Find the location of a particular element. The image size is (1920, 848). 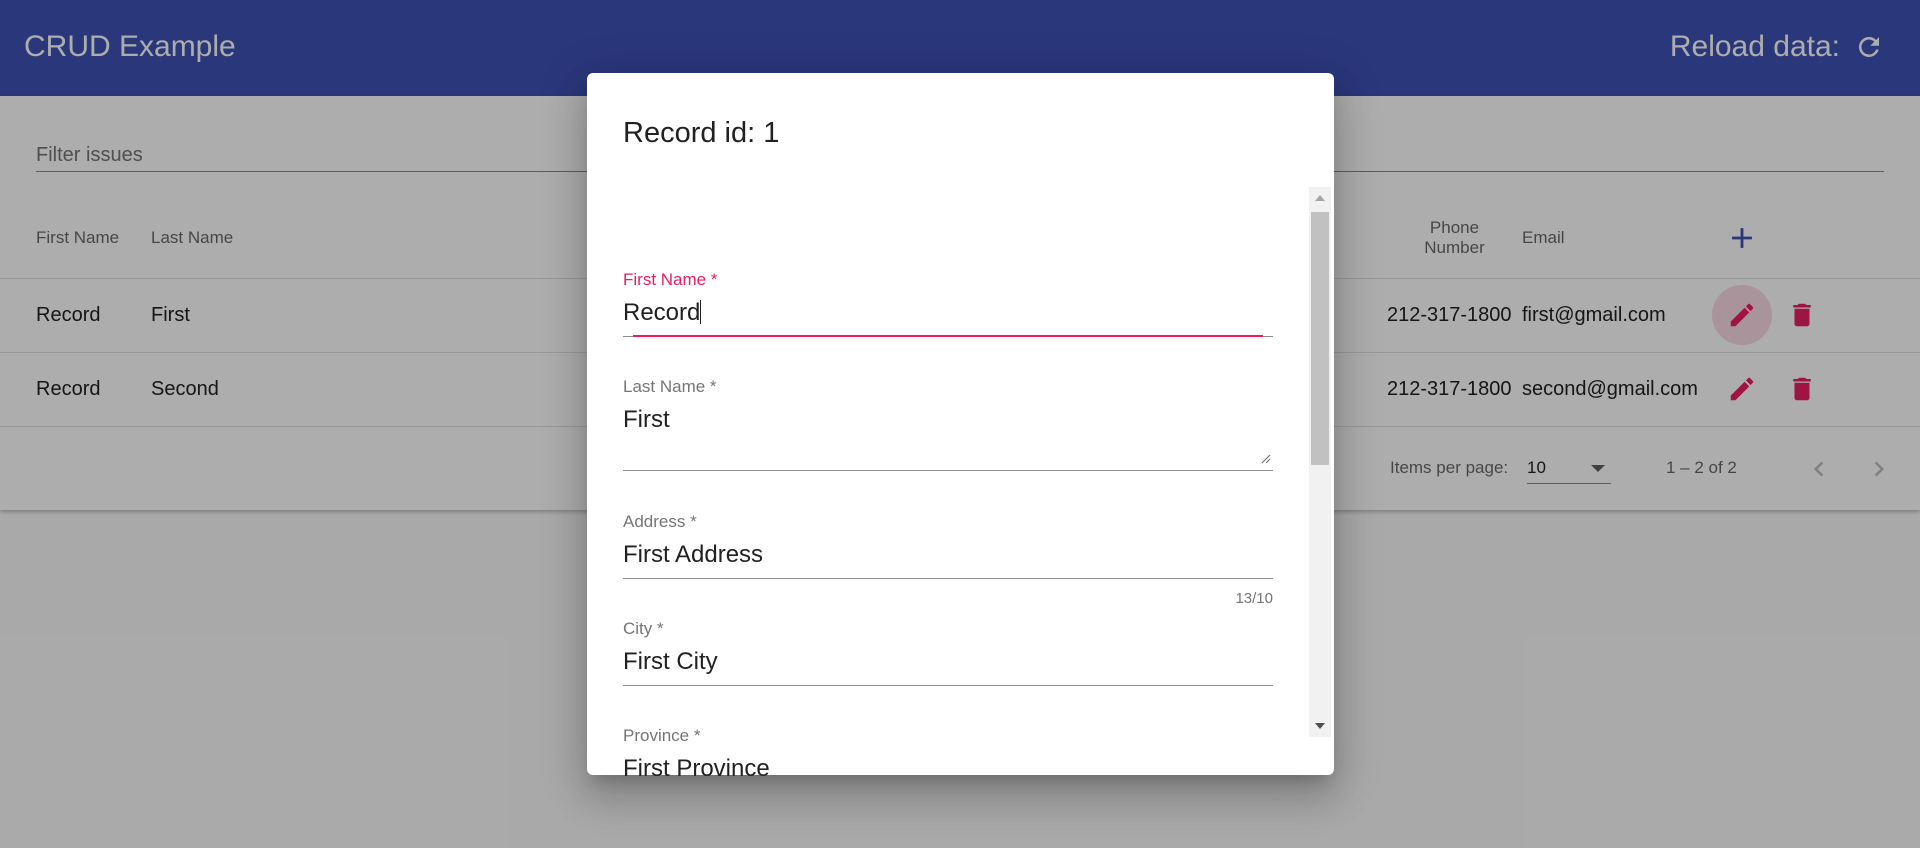

city-field: City * First City is located at coordinates (948, 648).